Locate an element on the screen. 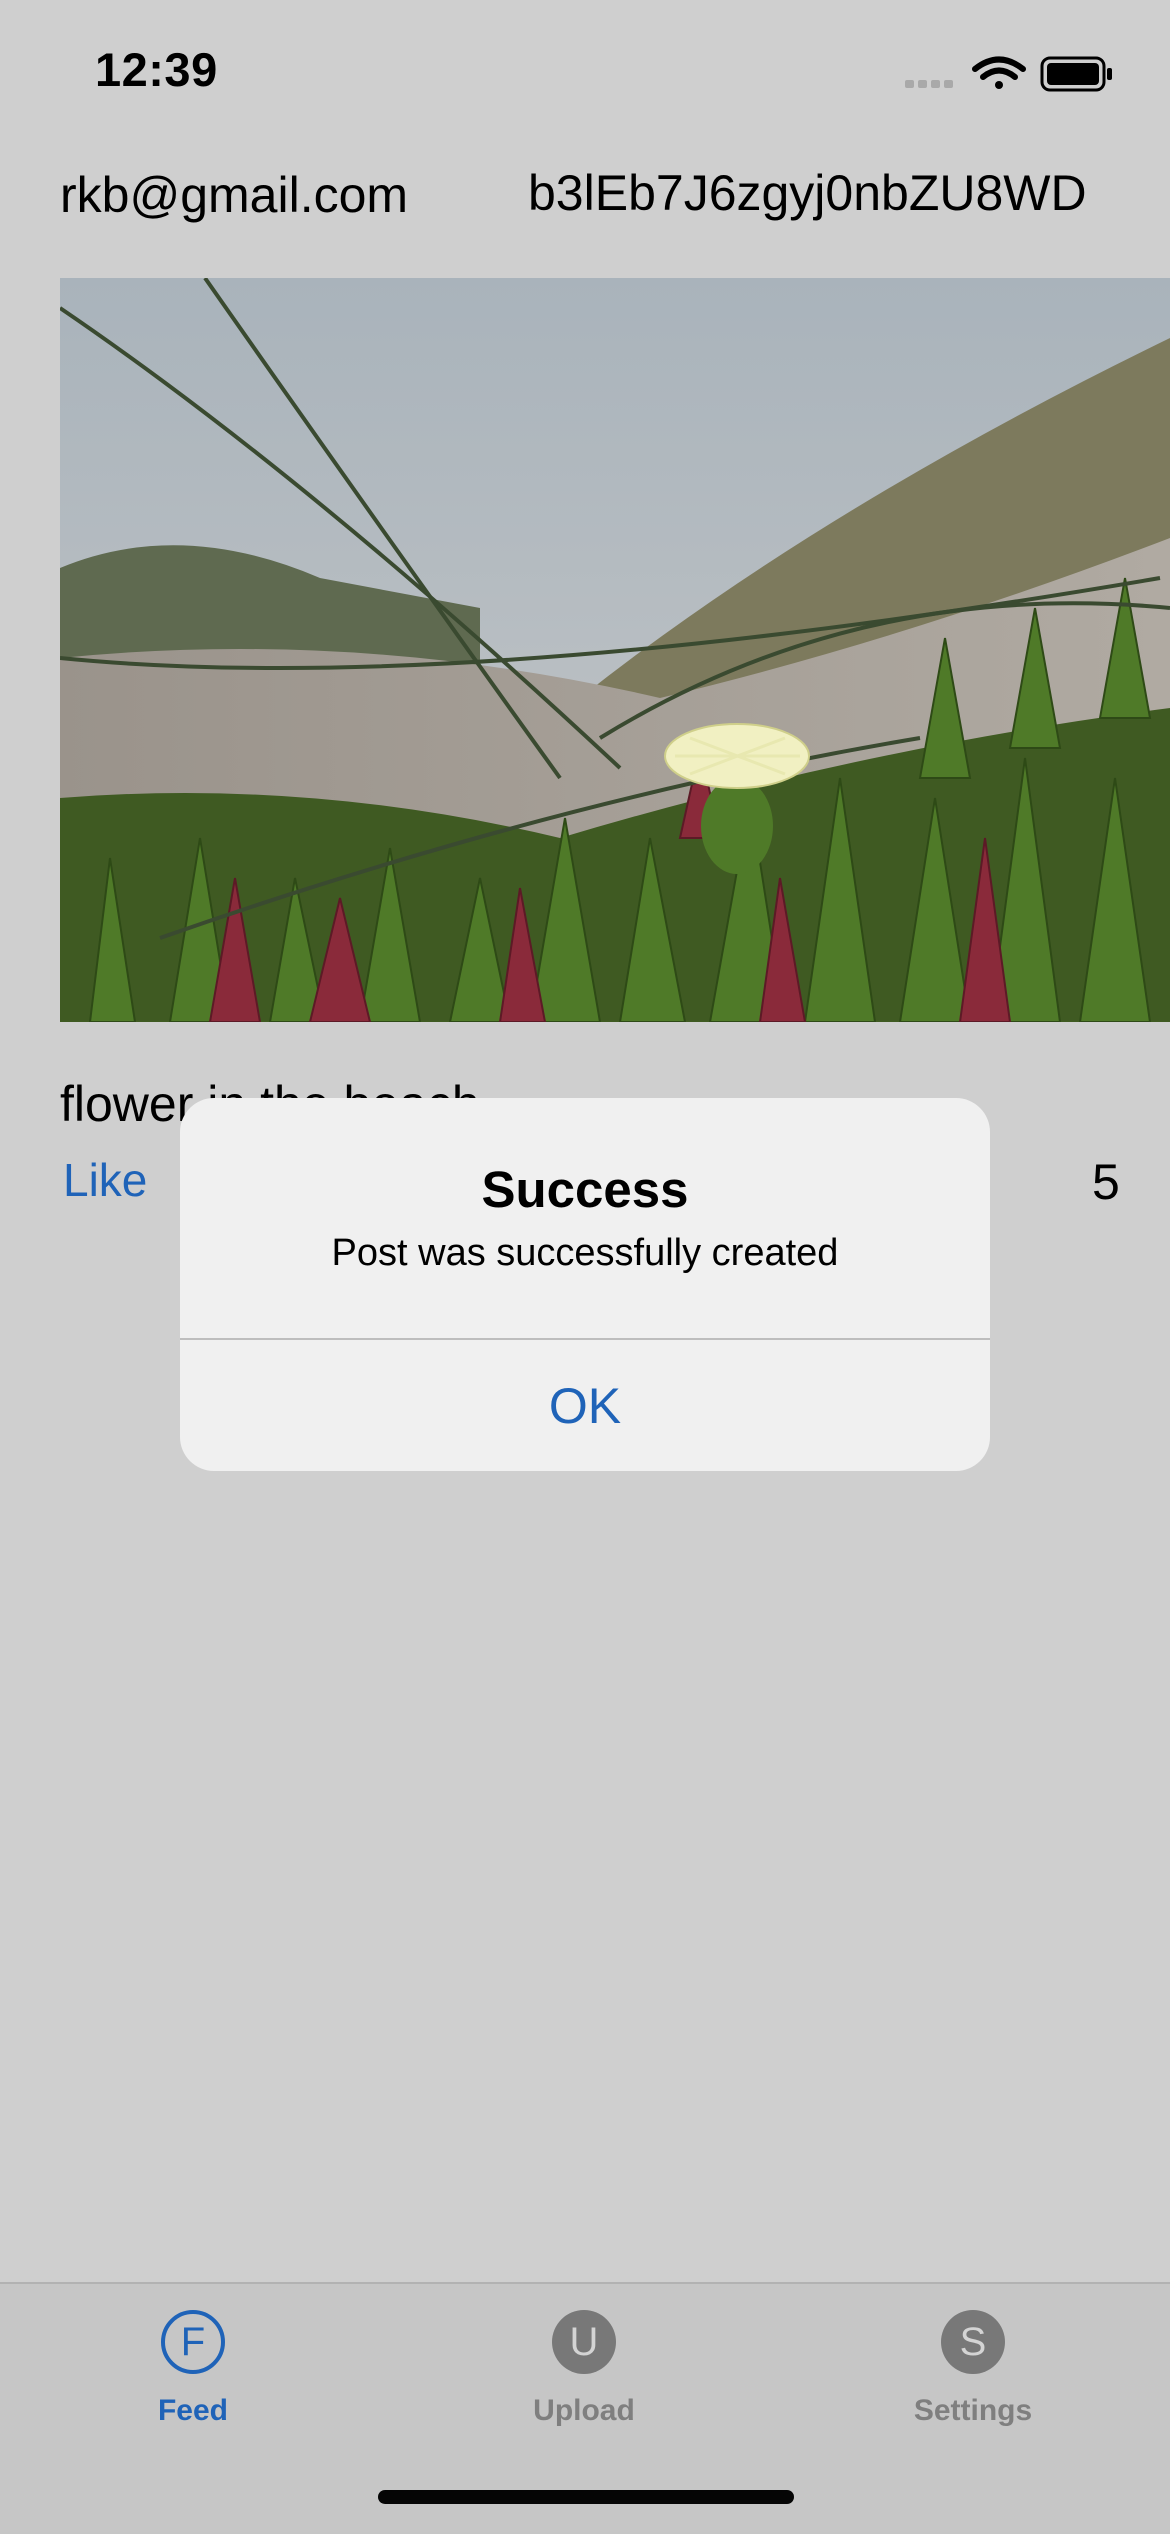  status-time: 12:39 is located at coordinates (156, 69).